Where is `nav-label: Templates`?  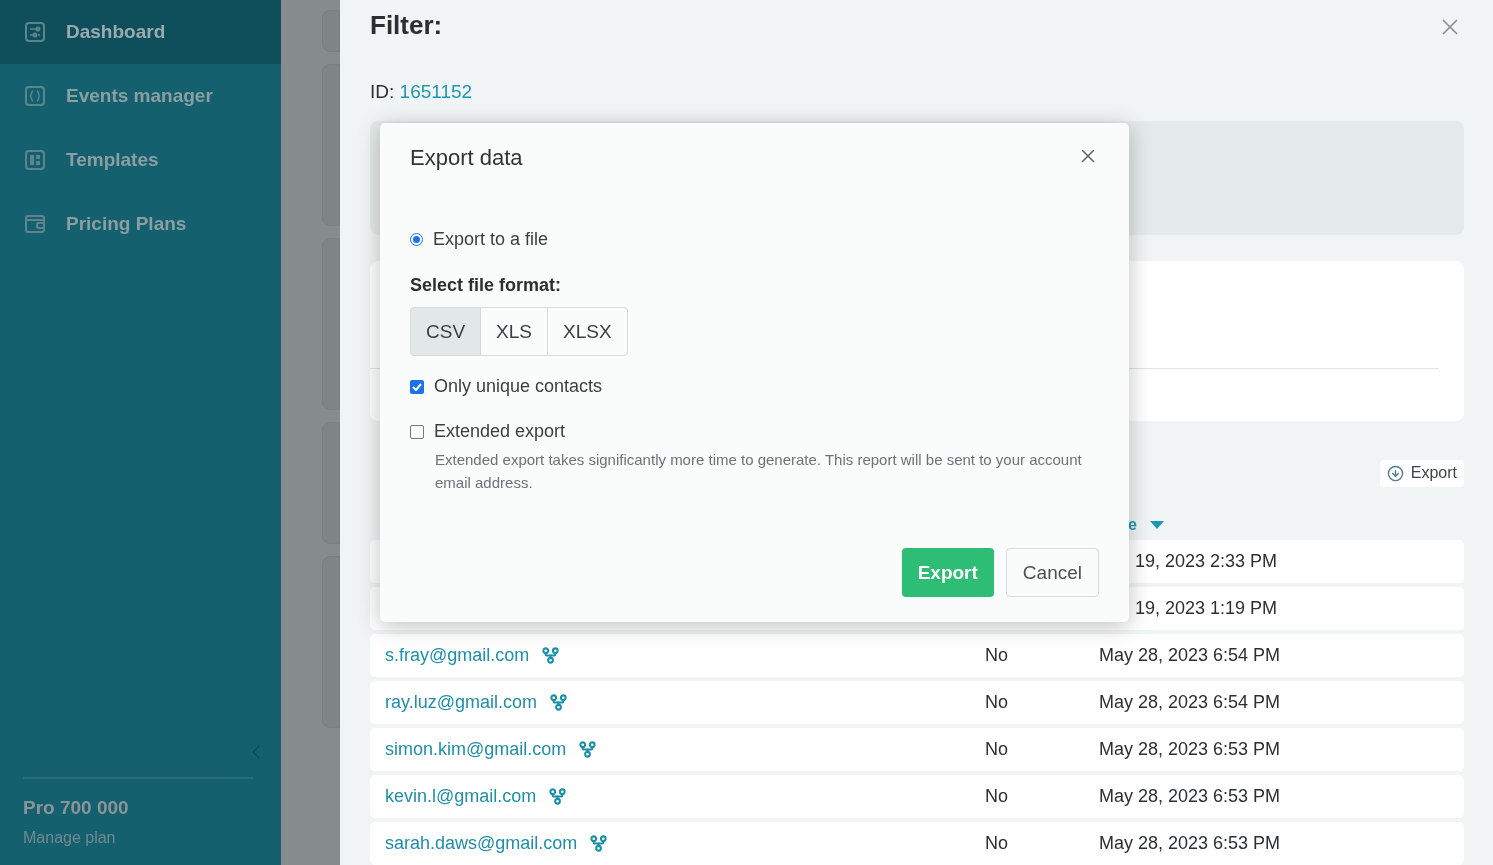 nav-label: Templates is located at coordinates (112, 160).